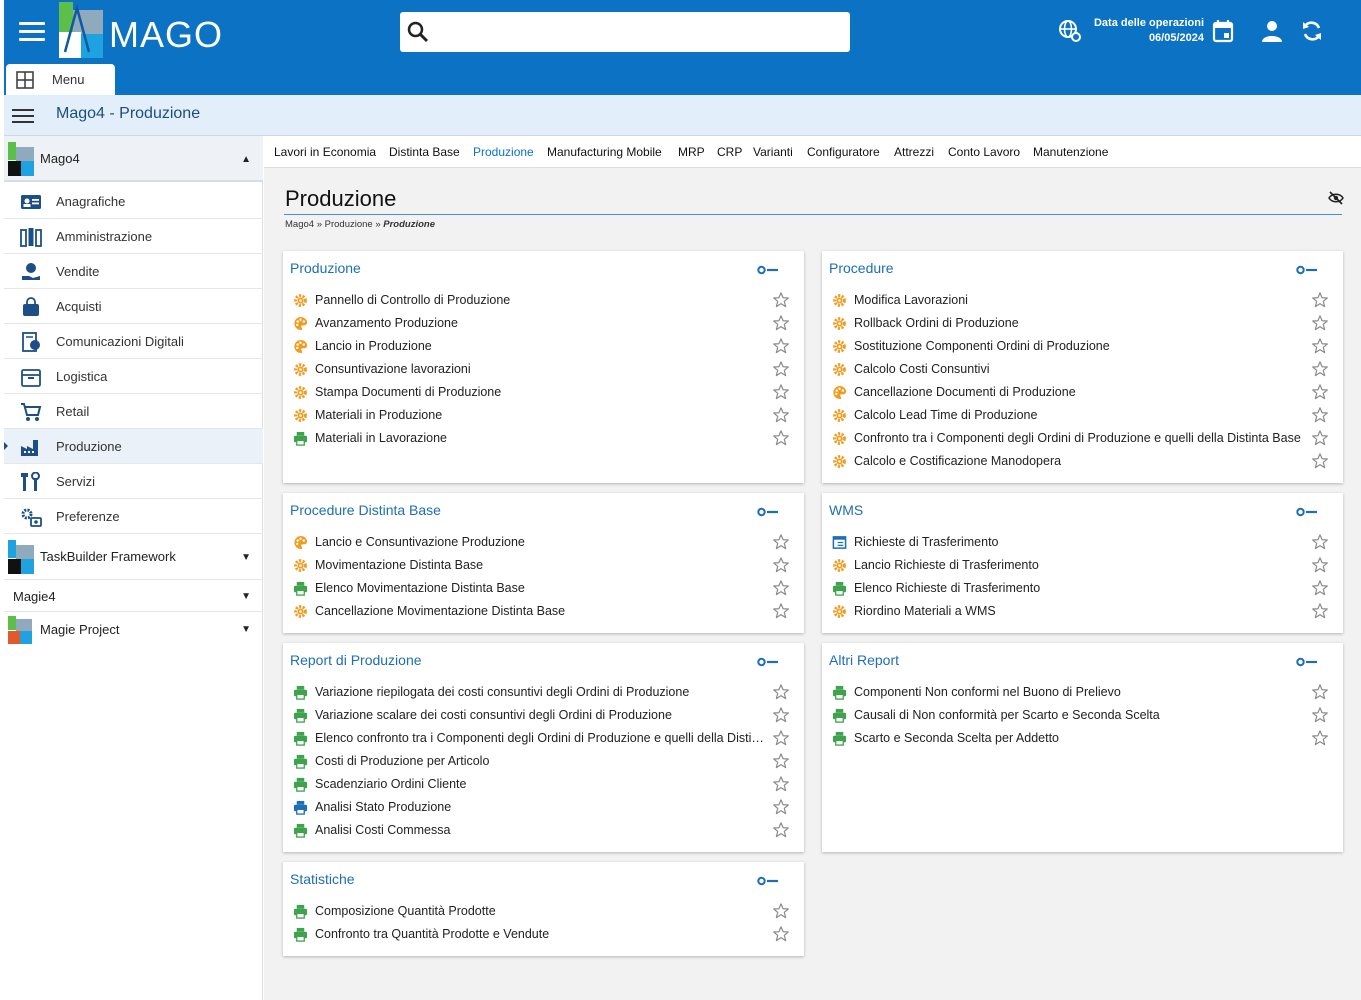  Describe the element at coordinates (1082, 392) in the screenshot. I see `menu-item: Cancellazione Documenti di Produzione` at that location.